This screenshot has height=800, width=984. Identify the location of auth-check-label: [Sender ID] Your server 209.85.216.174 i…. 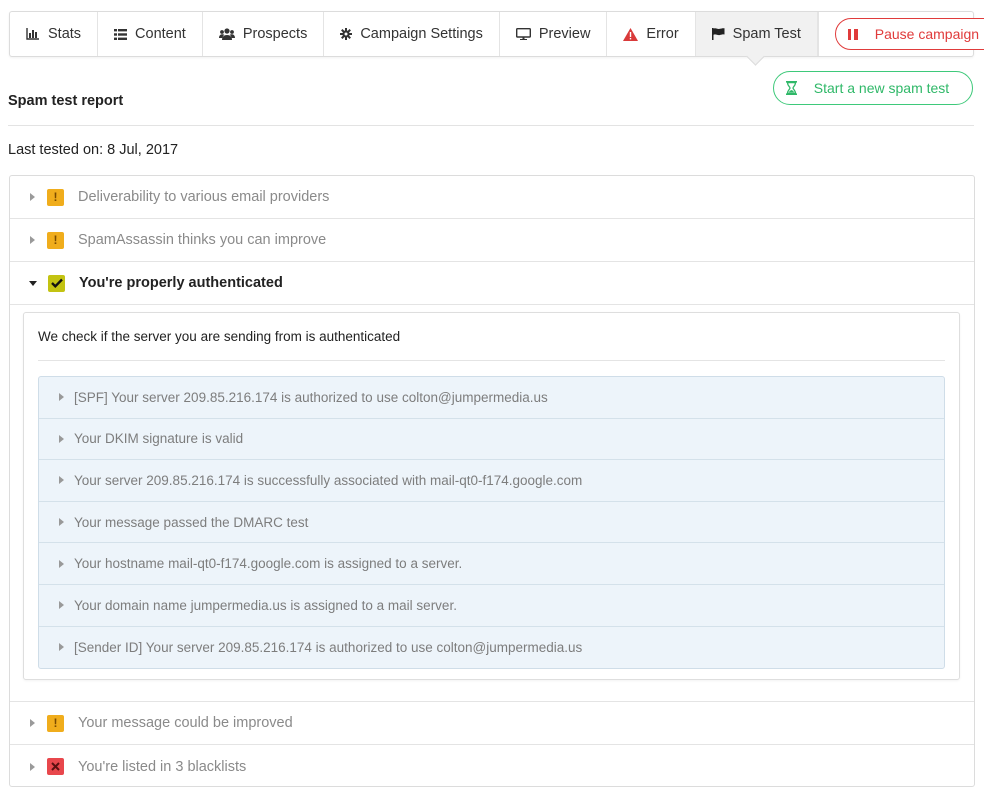
(328, 647).